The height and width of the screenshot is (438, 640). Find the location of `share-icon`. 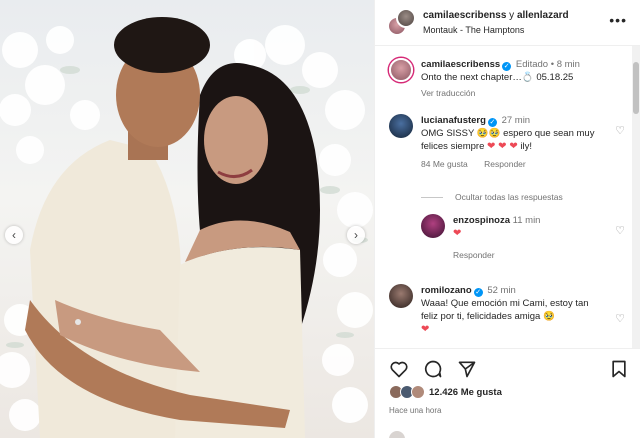

share-icon is located at coordinates (467, 369).